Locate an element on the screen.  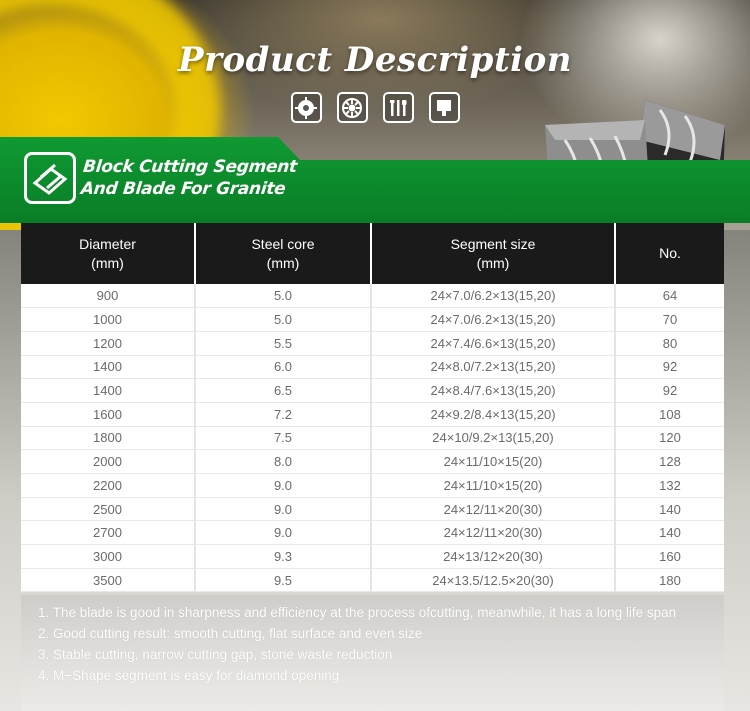
table-cell: 24×13/12×20(30) is located at coordinates (493, 556).